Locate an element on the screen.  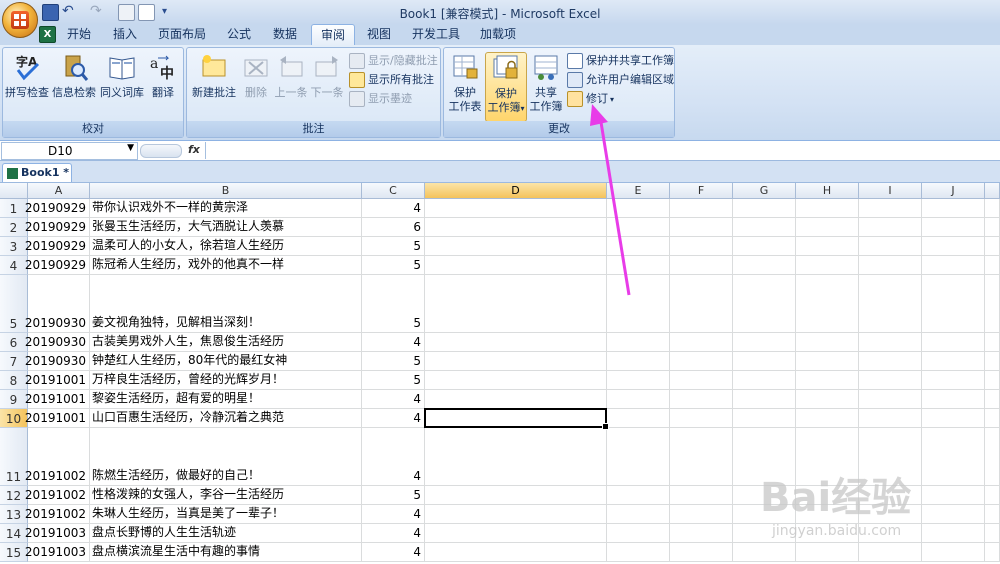
cell-f6 is located at coordinates (701, 342).